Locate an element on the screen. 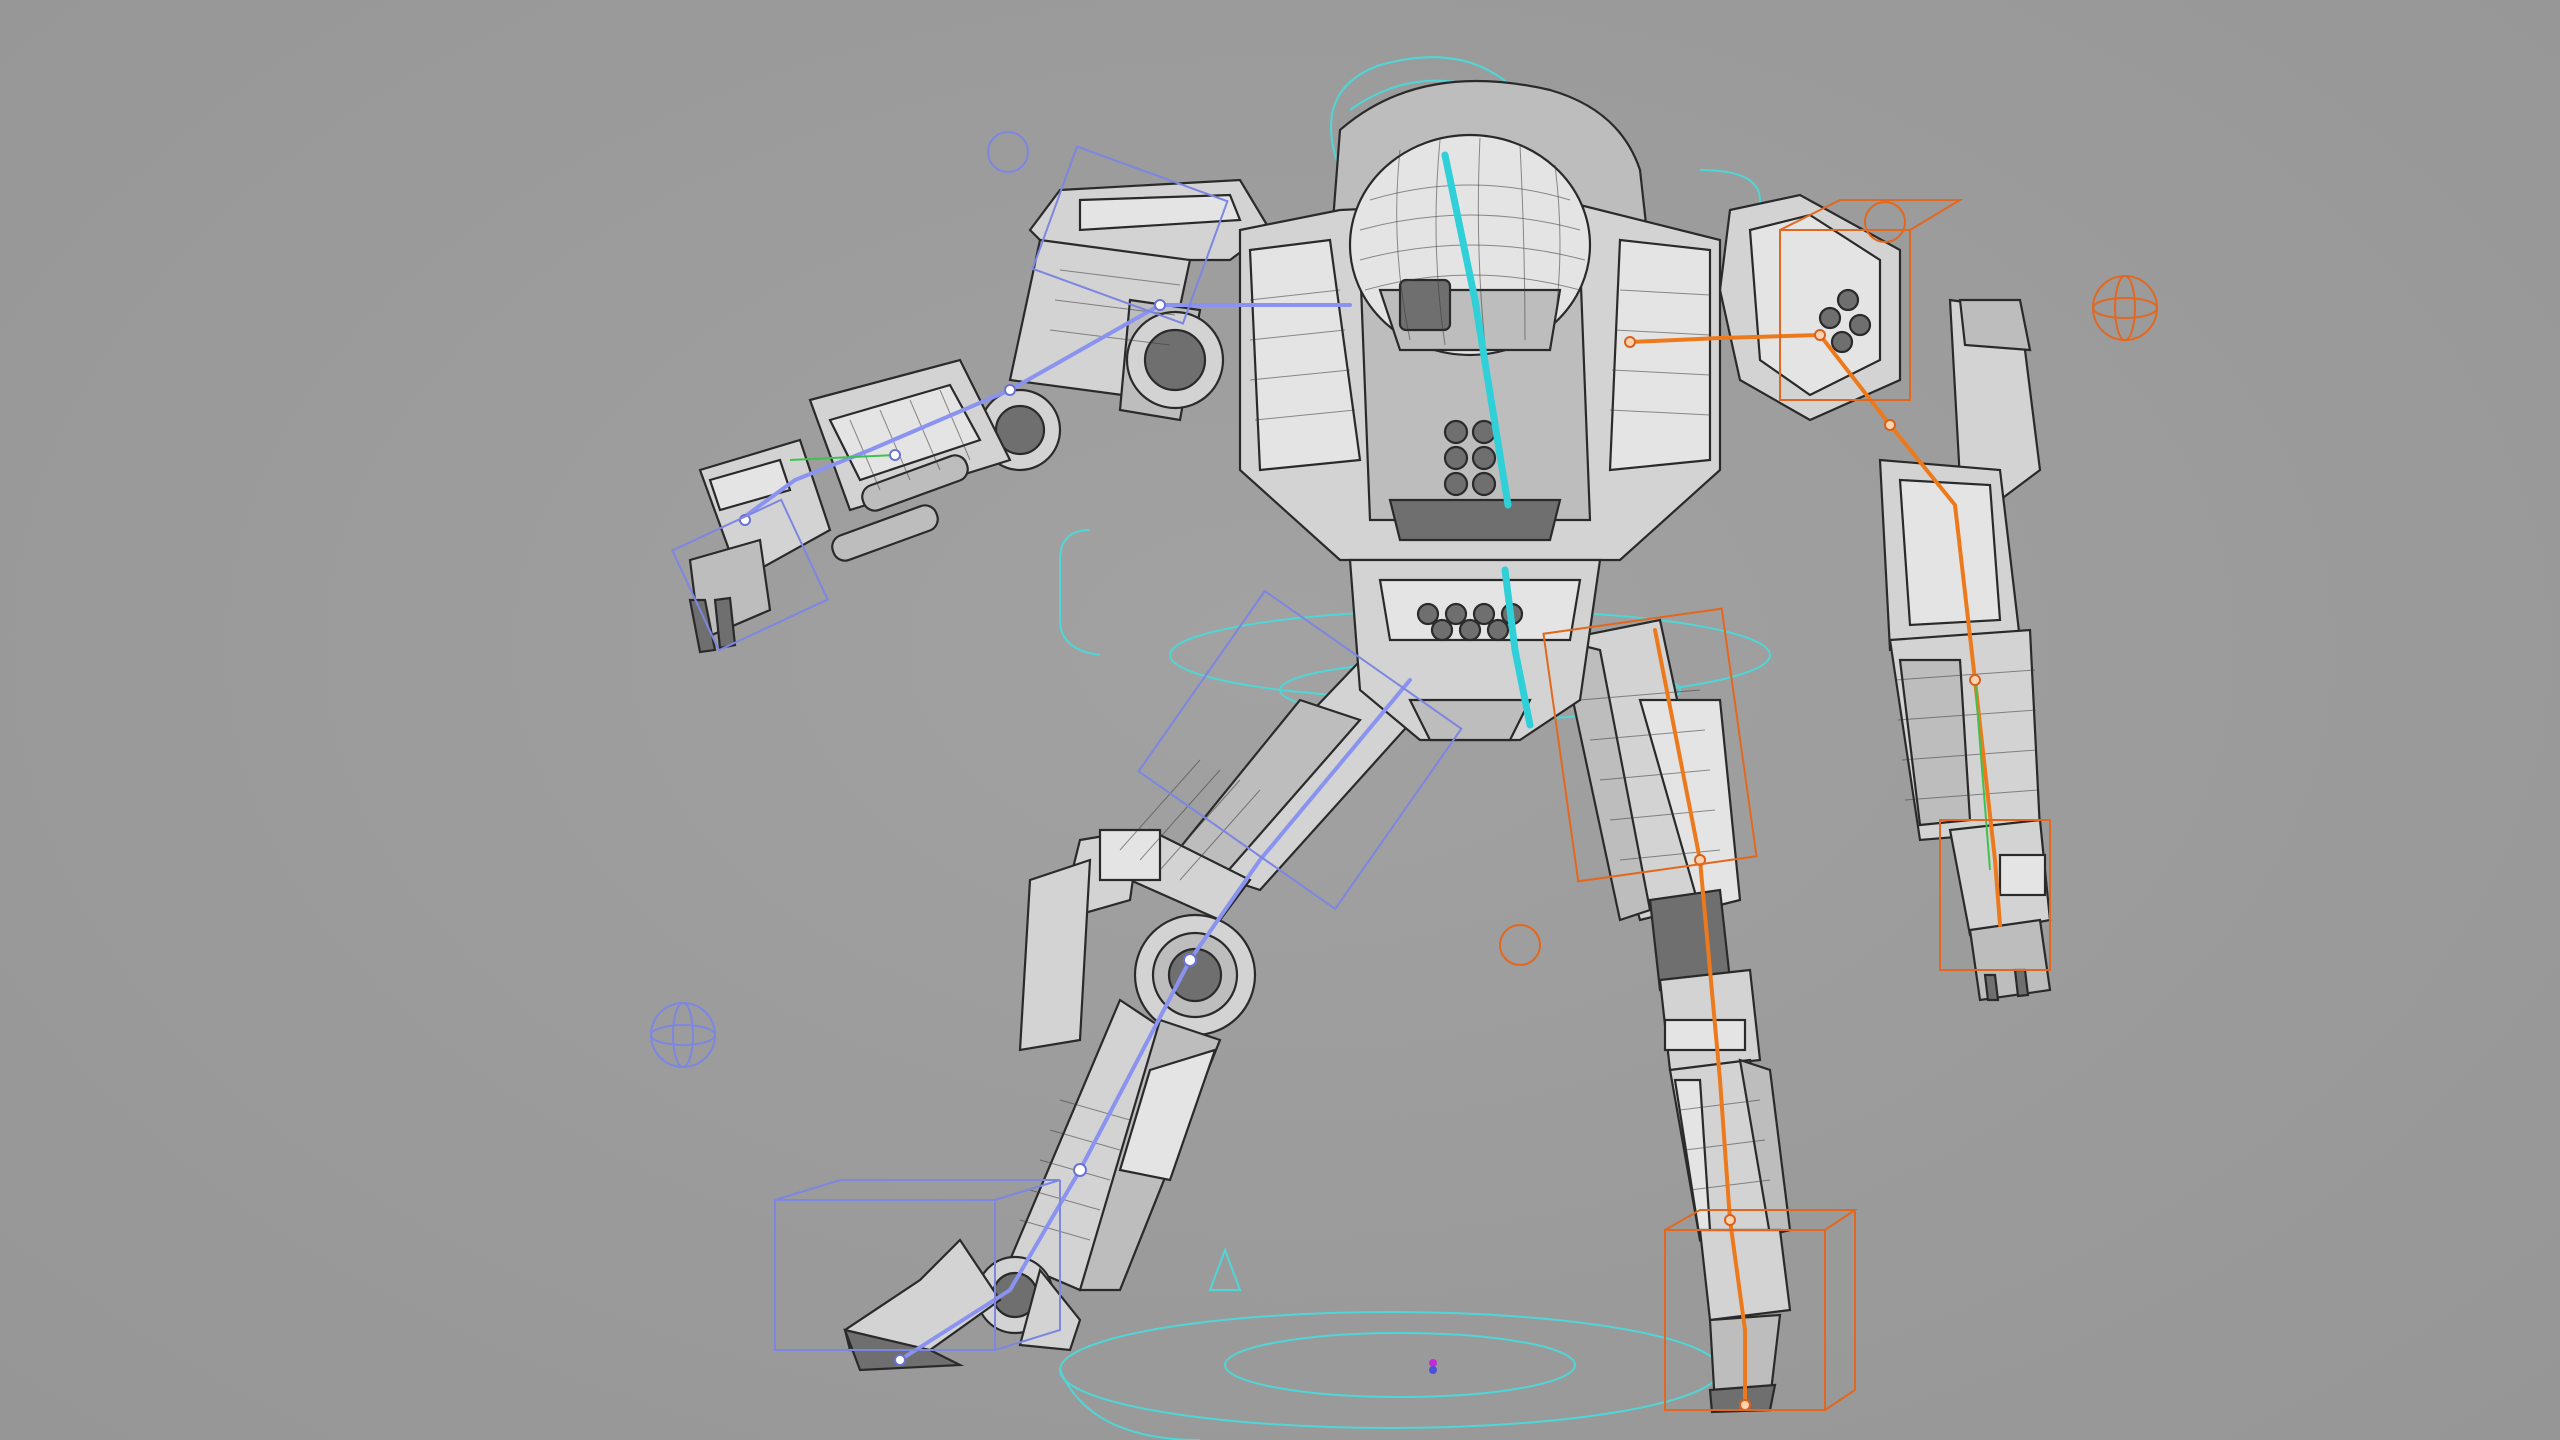  pole-control-right-shoulder is located at coordinates (1885, 222).